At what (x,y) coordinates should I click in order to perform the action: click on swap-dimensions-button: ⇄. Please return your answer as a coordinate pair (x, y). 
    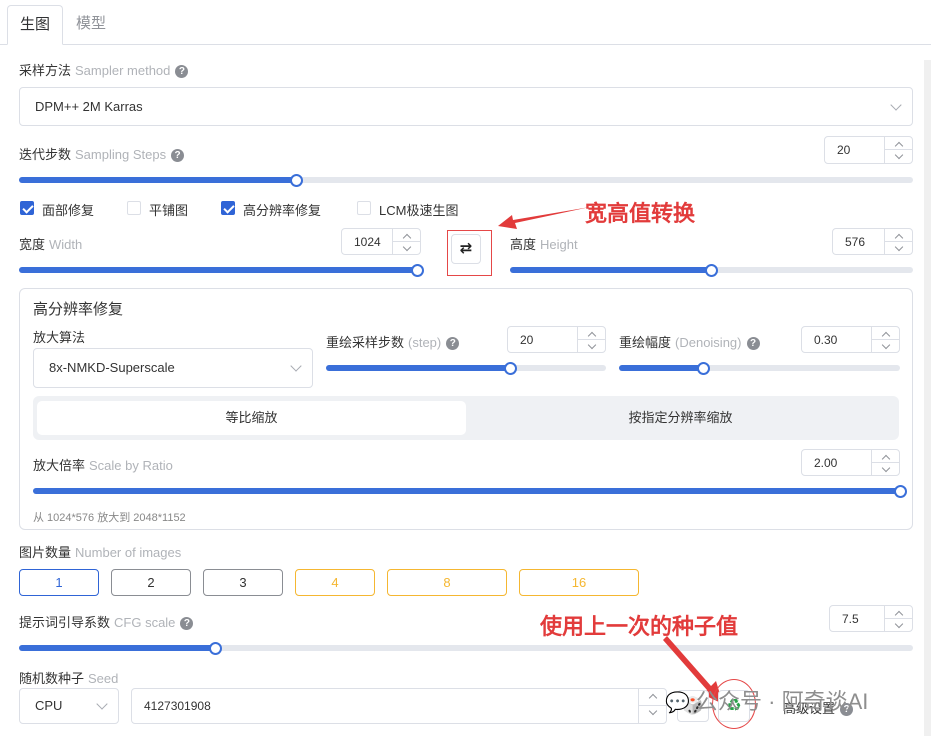
    Looking at the image, I should click on (466, 249).